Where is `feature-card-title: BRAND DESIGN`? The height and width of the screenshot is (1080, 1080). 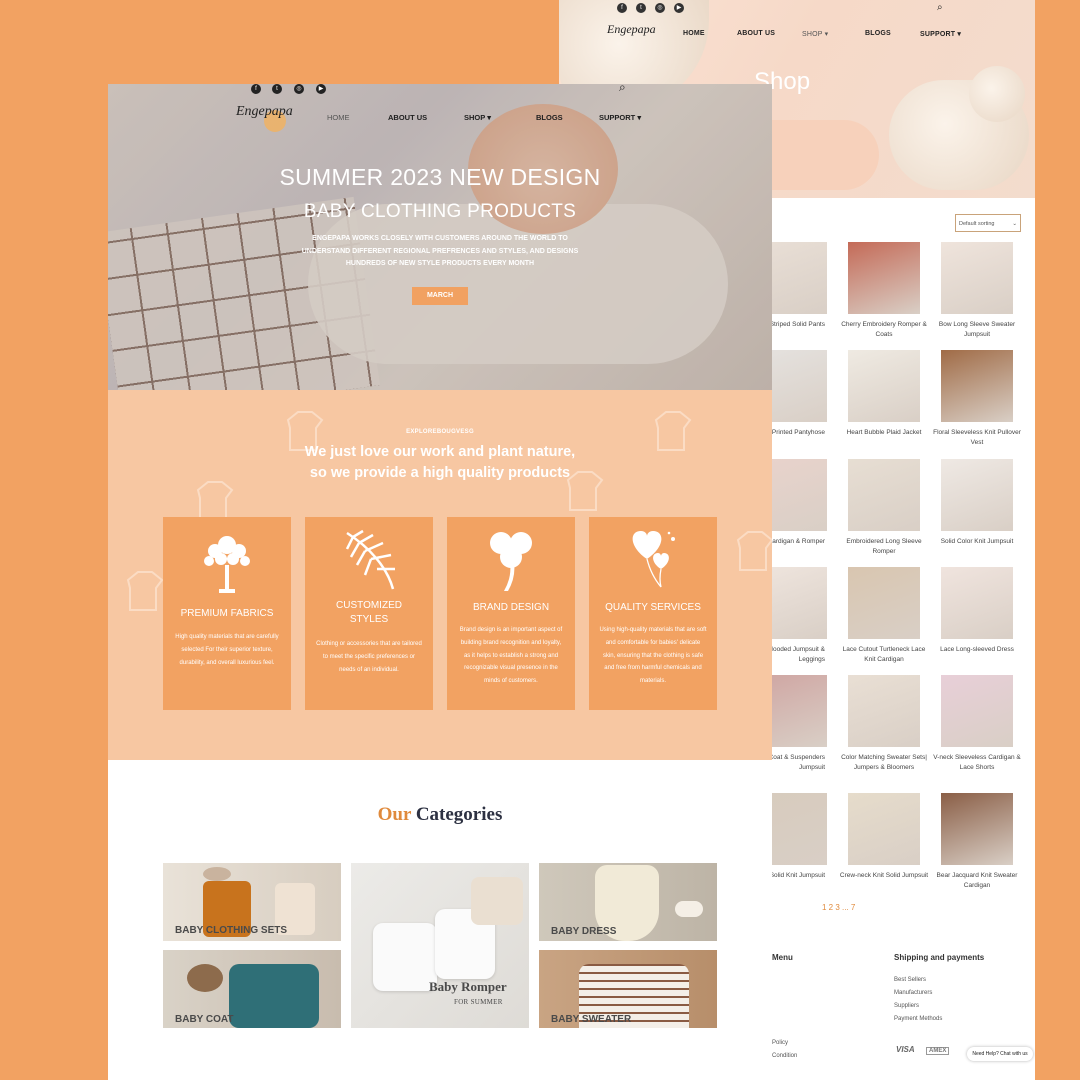
feature-card-title: BRAND DESIGN is located at coordinates (511, 607).